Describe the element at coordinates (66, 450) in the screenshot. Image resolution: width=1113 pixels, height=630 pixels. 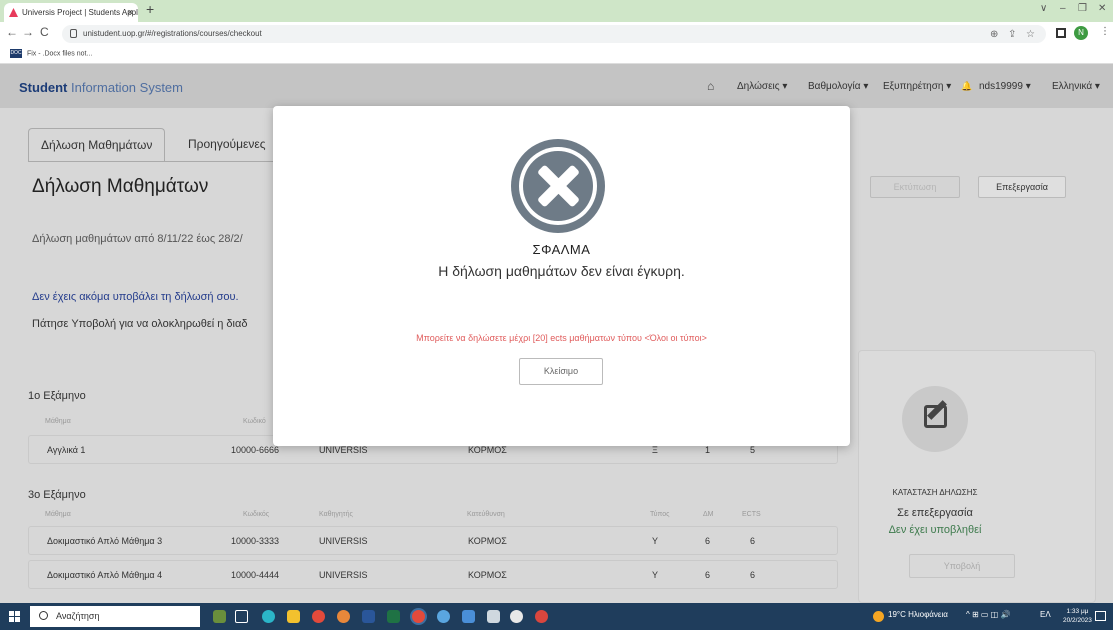
I see `course-name: Αγγλικά 1` at that location.